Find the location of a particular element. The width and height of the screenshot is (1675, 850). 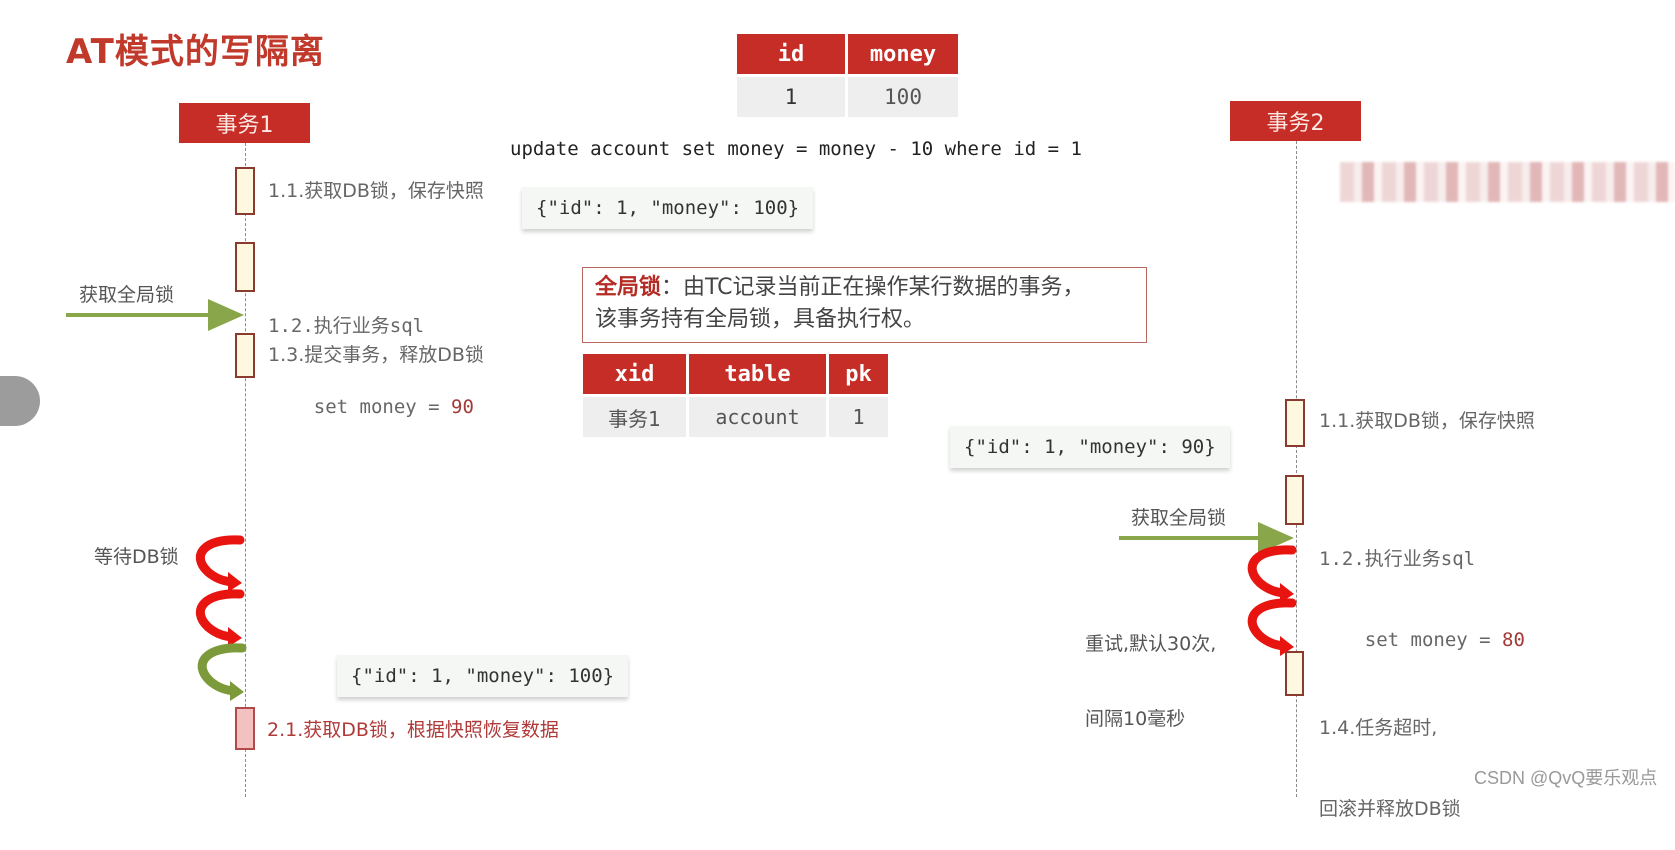

tx2-step-1-4-line2: 回滚并释放DB锁 is located at coordinates (1390, 809).